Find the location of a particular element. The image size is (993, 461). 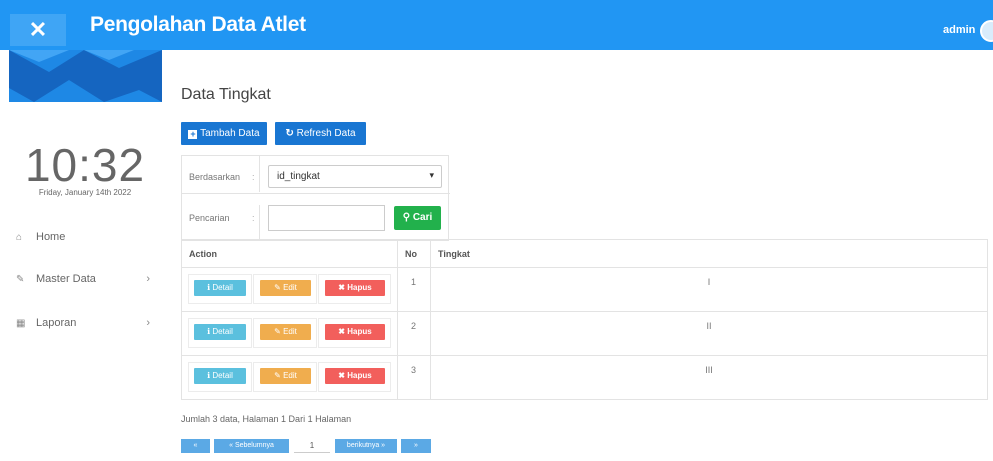

top-navbar: ✕ Pengolahan Data Atlet admin is located at coordinates (496, 25).